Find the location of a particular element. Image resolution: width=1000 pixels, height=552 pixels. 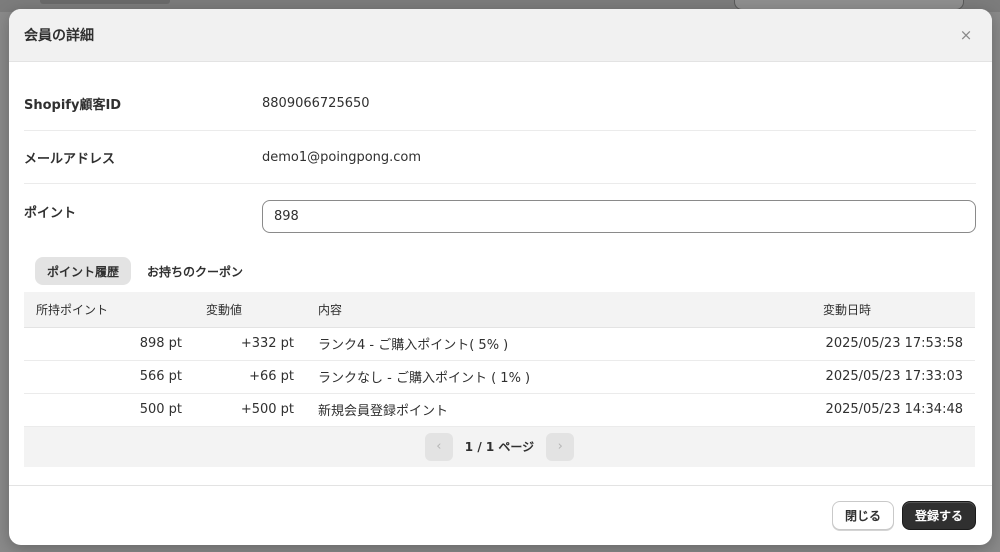

history-tabs: ポイント履歴 お持ちのクーポン is located at coordinates (505, 271).